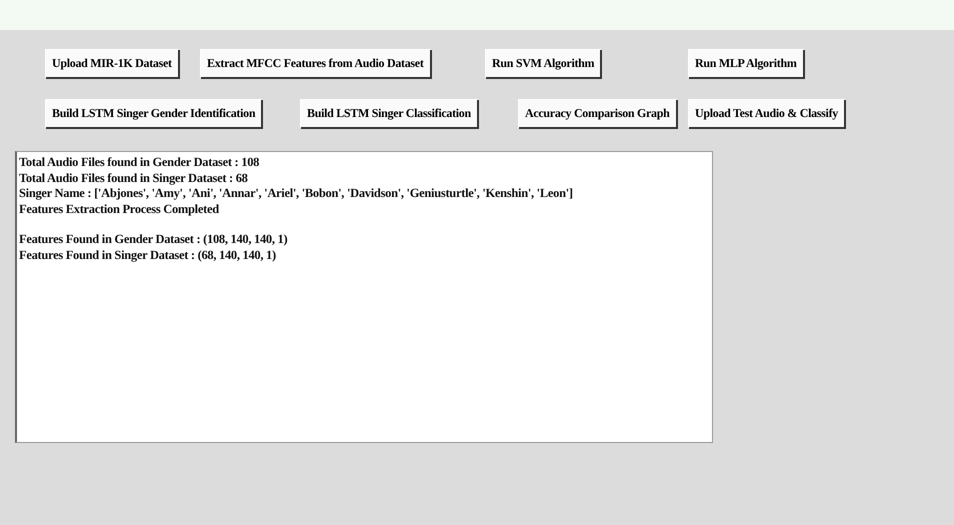 This screenshot has width=954, height=525. Describe the element at coordinates (598, 114) in the screenshot. I see `action-button: Accuracy Comparison Graph` at that location.